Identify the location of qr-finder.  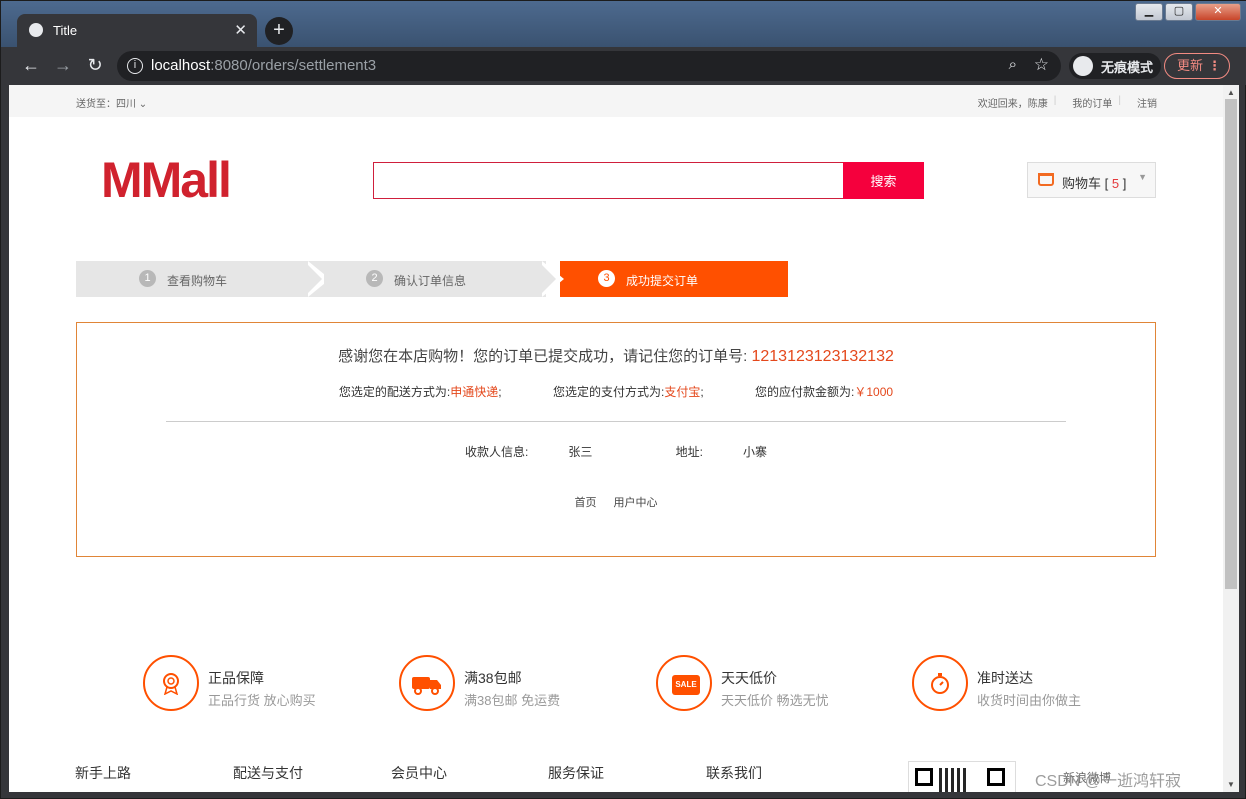
(996, 777).